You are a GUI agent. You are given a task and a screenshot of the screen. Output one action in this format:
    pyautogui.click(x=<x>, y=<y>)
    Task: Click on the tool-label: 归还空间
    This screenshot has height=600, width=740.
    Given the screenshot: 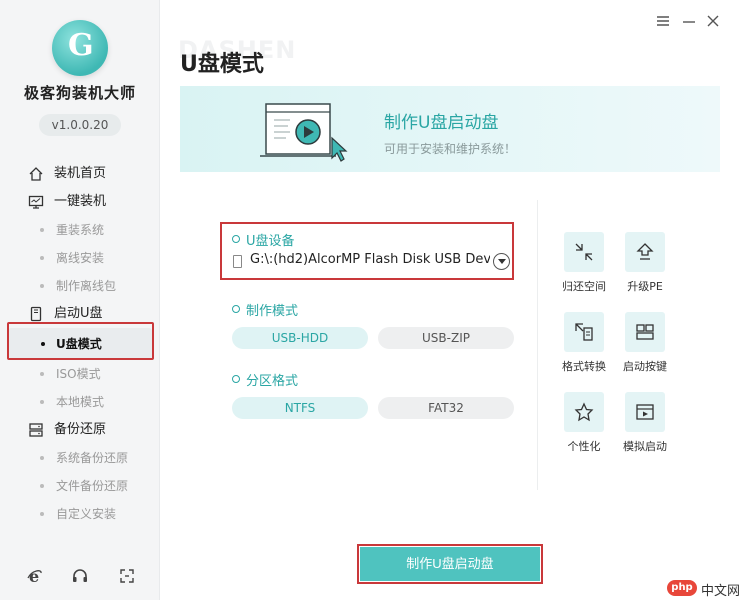 What is the action you would take?
    pyautogui.click(x=584, y=286)
    